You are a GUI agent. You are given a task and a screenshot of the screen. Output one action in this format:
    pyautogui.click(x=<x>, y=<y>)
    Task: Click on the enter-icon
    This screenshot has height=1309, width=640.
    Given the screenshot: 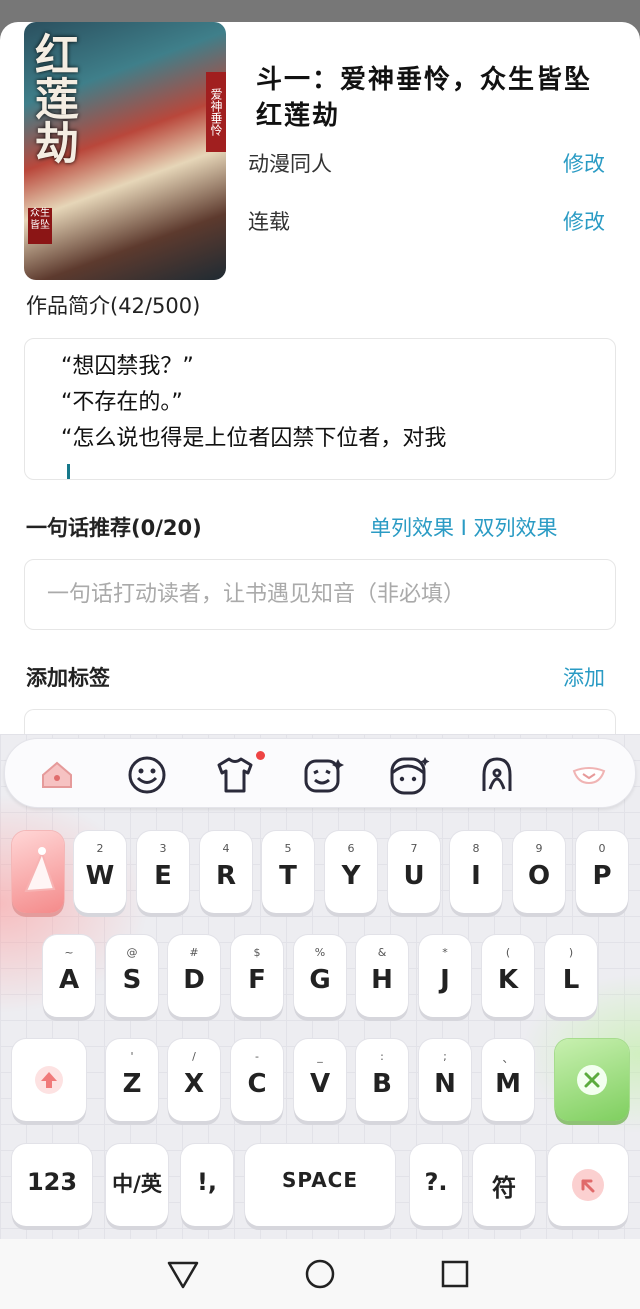 What is the action you would take?
    pyautogui.click(x=588, y=1185)
    